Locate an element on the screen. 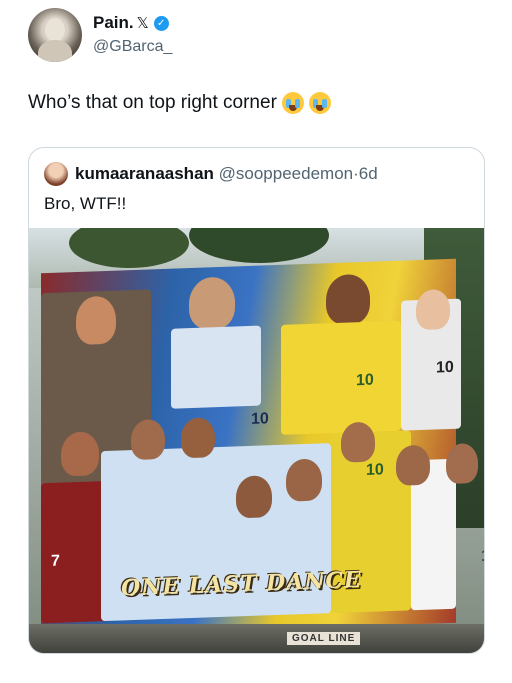 The height and width of the screenshot is (683, 512). tweet-text-content: Who’s that on top right corner is located at coordinates (152, 102).